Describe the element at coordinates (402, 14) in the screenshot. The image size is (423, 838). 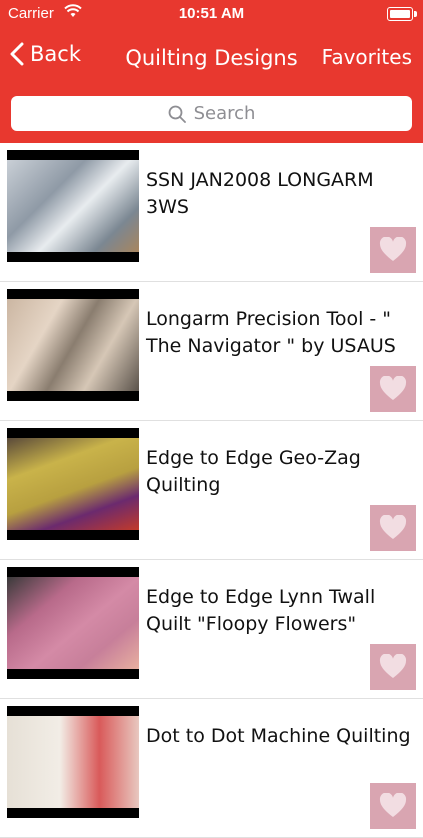
I see `battery-icon` at that location.